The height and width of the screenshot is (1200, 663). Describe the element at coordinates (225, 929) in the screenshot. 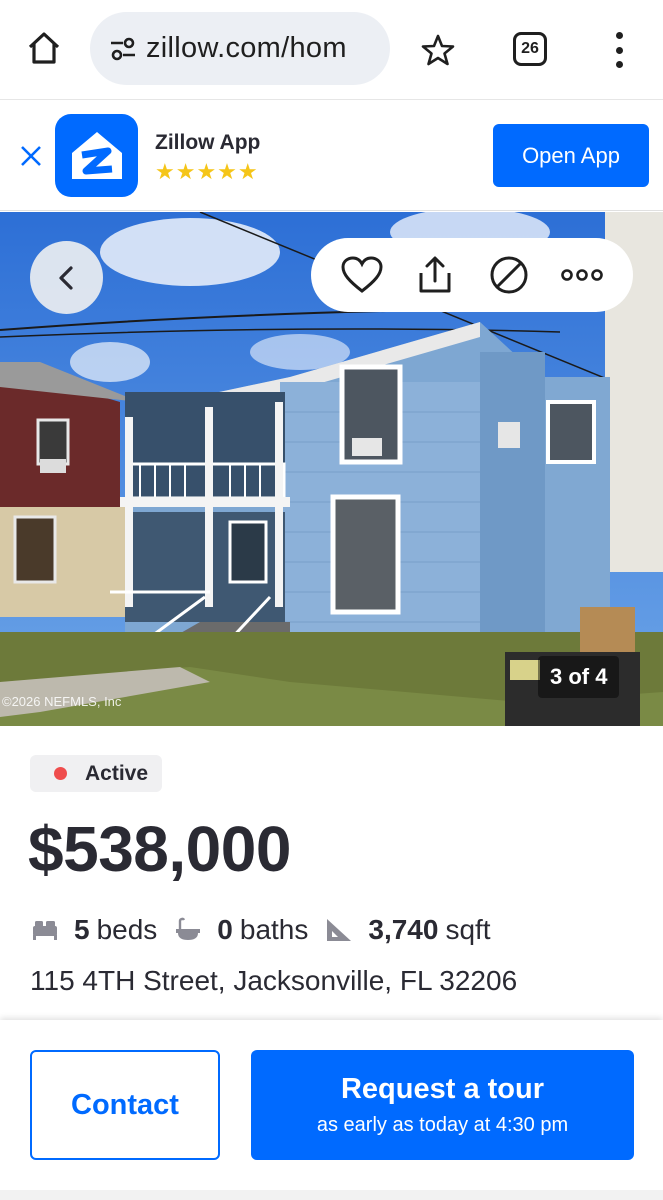

I see `baths-value: 0` at that location.